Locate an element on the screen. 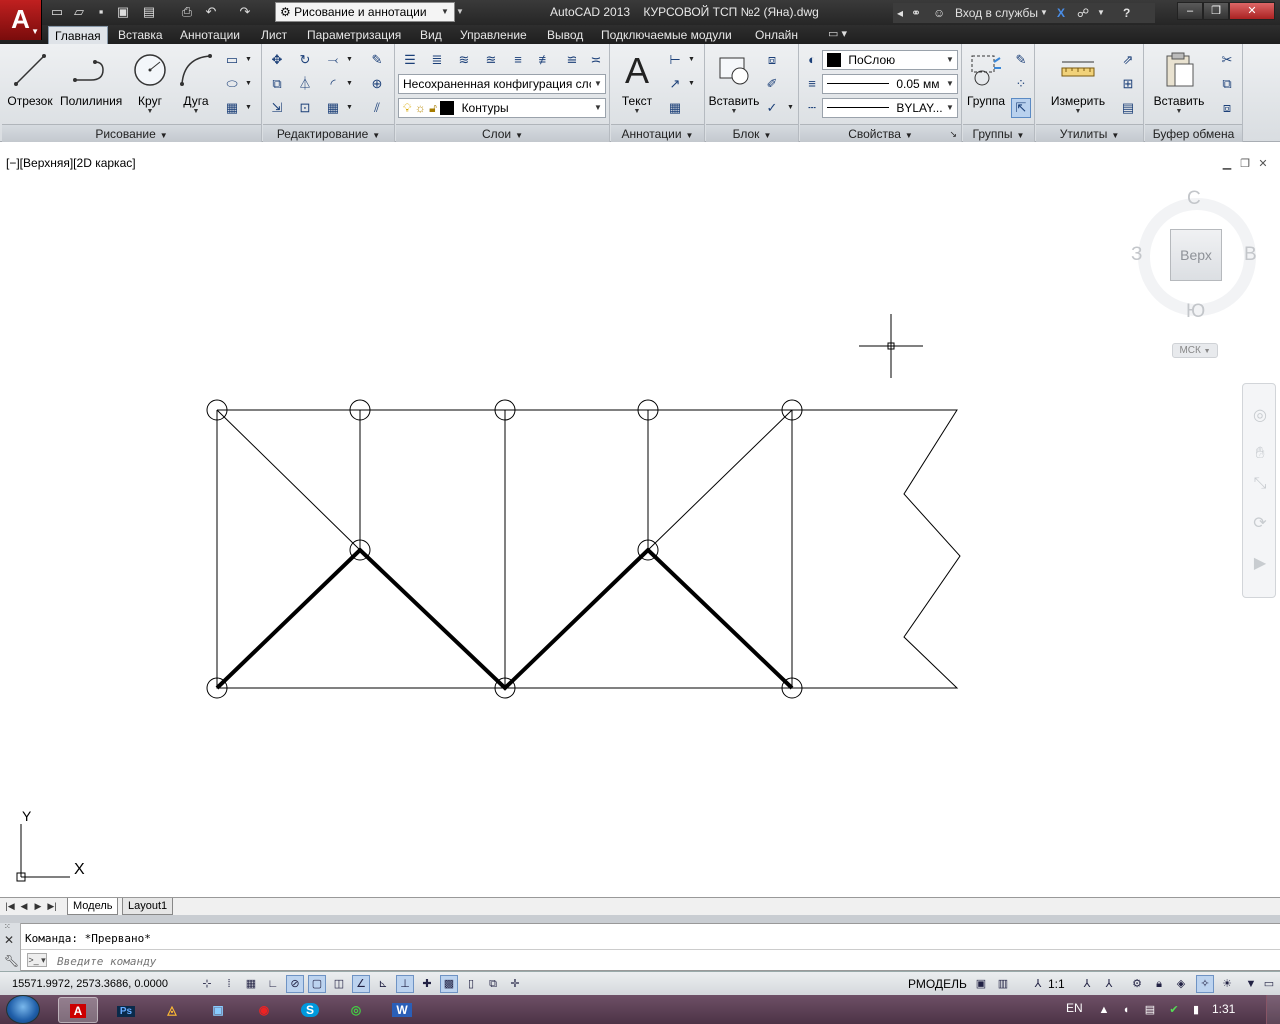 The height and width of the screenshot is (1024, 1280). clock: 1:31 is located at coordinates (1223, 1009).